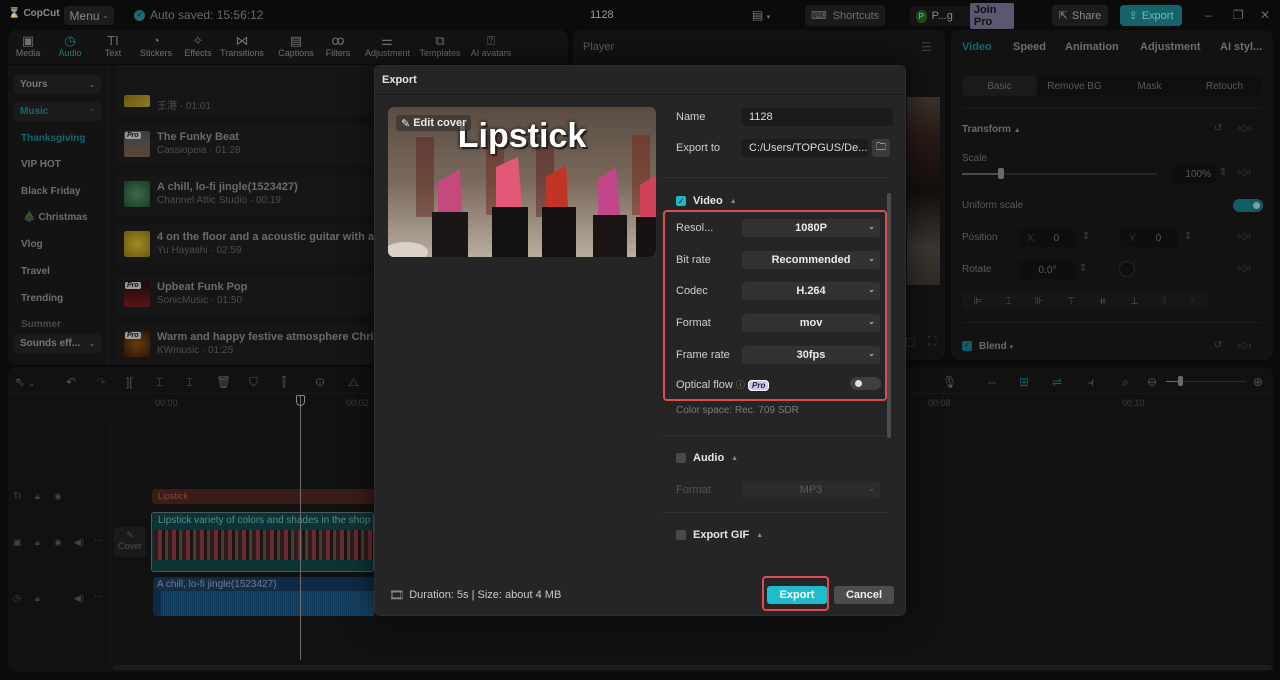 Image resolution: width=1280 pixels, height=680 pixels. Describe the element at coordinates (797, 595) in the screenshot. I see `export-button: Export` at that location.